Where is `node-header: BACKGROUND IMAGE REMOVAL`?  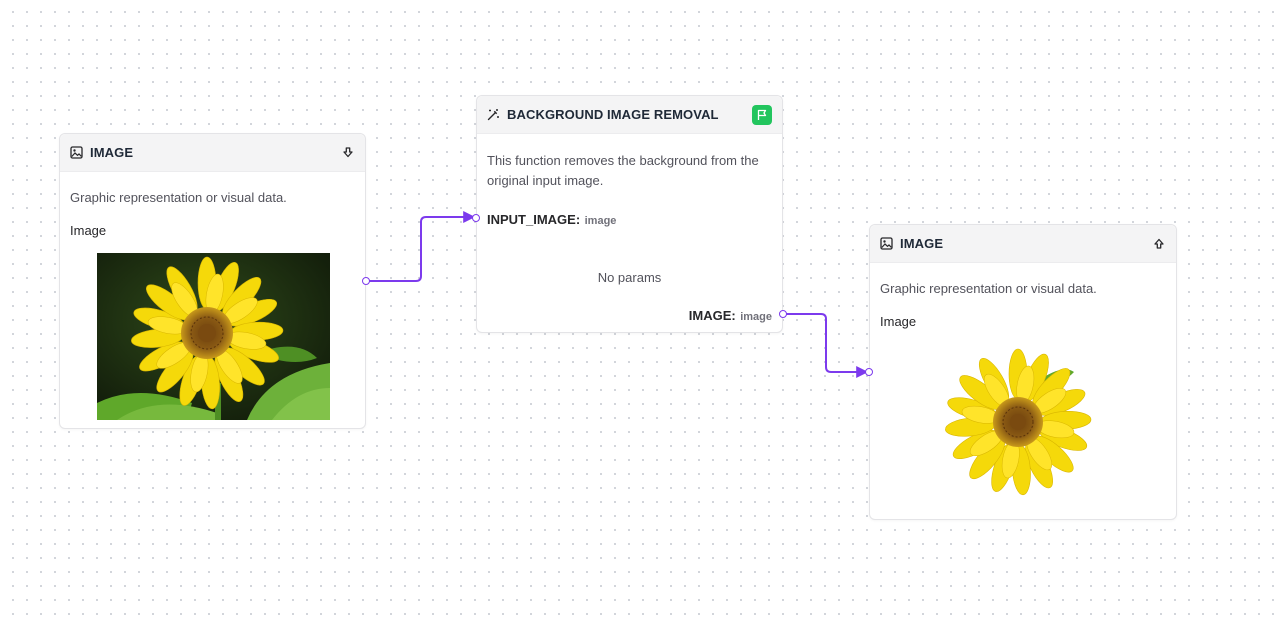 node-header: BACKGROUND IMAGE REMOVAL is located at coordinates (629, 115).